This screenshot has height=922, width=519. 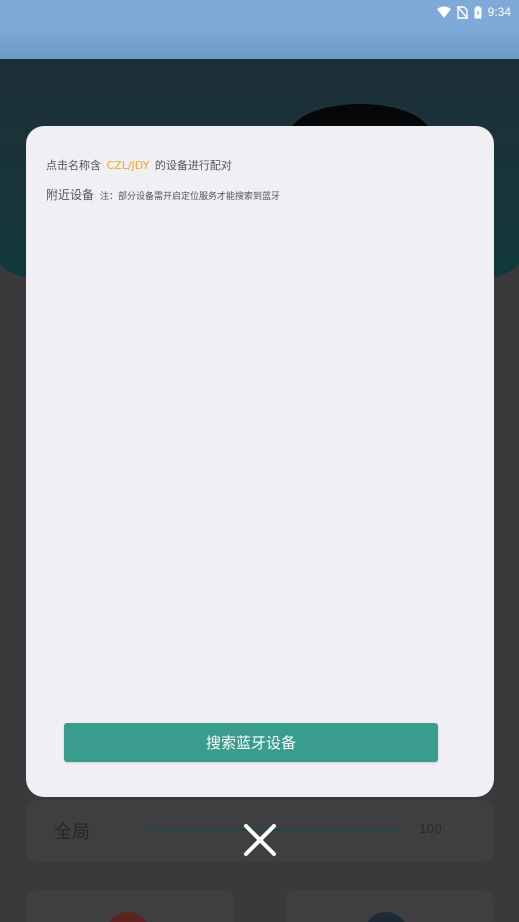 I want to click on status-icons: 9:34, so click(x=473, y=12).